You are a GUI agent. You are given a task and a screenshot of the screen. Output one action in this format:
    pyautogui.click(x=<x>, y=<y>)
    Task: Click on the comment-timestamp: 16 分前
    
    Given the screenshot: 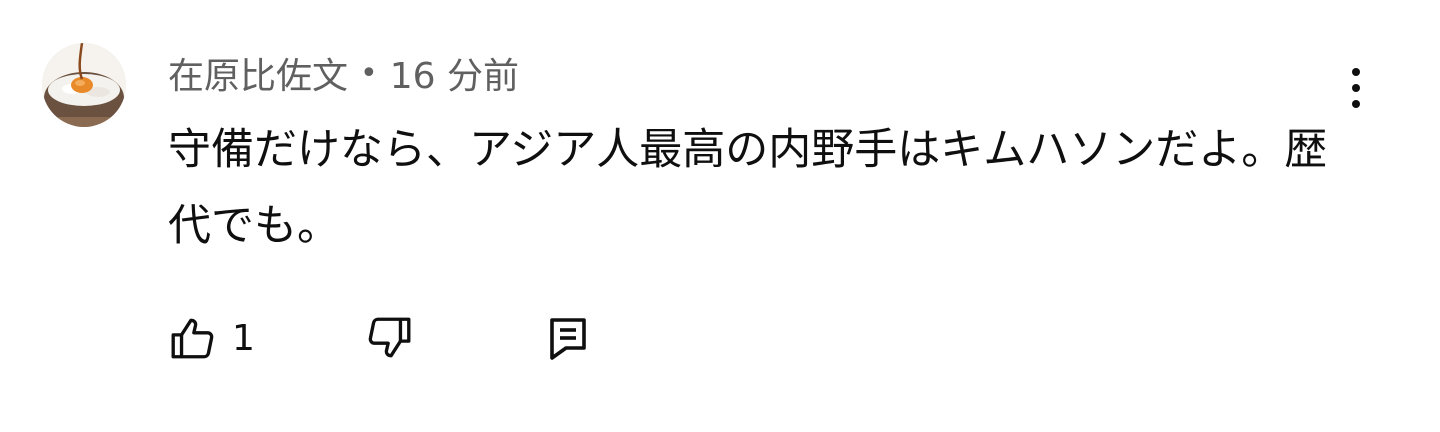 What is the action you would take?
    pyautogui.click(x=454, y=73)
    